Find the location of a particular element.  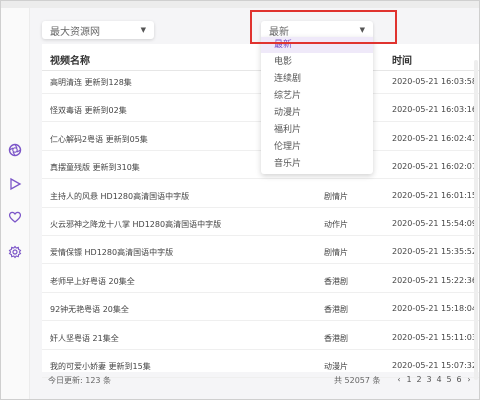

prev-page-icon: ‹ is located at coordinates (399, 379).